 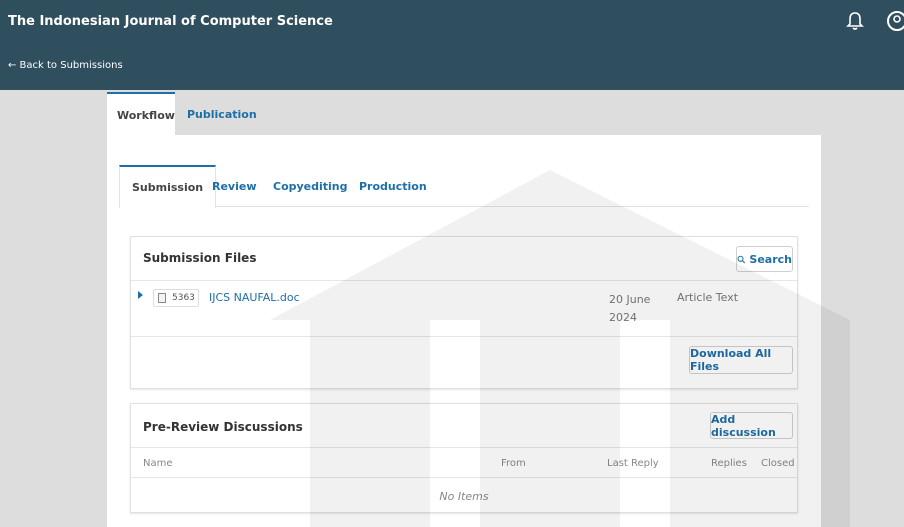 What do you see at coordinates (464, 259) in the screenshot?
I see `submission-files-header: Submission Files Search` at bounding box center [464, 259].